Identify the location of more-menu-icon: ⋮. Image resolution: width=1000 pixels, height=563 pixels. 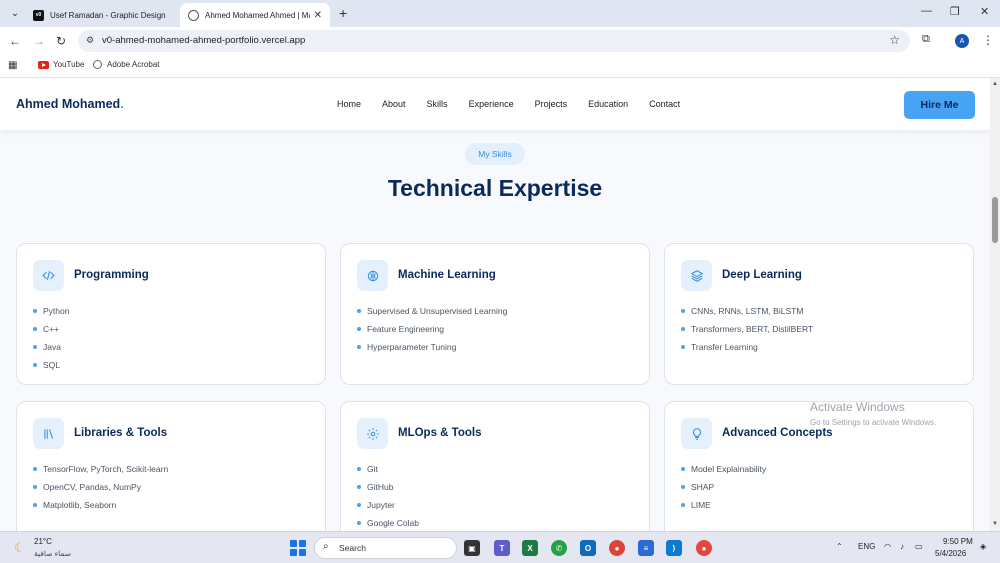
(988, 40).